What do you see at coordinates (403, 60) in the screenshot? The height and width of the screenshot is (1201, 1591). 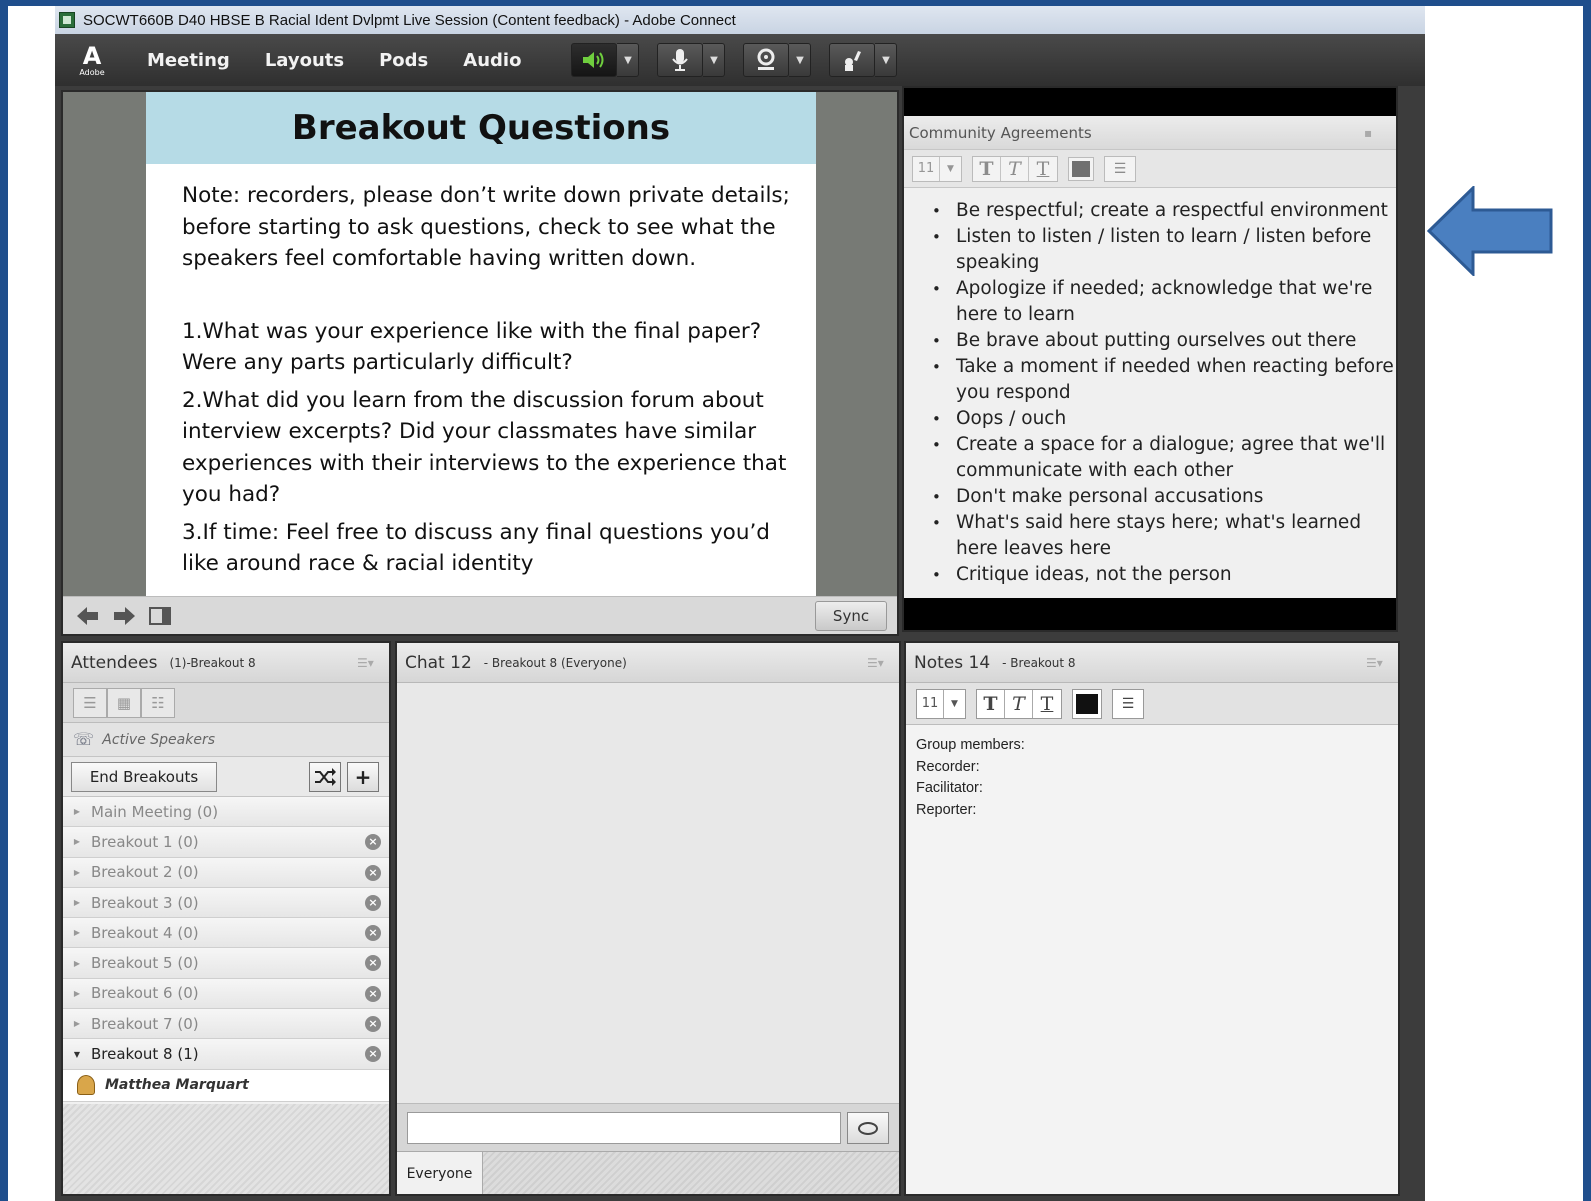 I see `menu-pods: Pods` at bounding box center [403, 60].